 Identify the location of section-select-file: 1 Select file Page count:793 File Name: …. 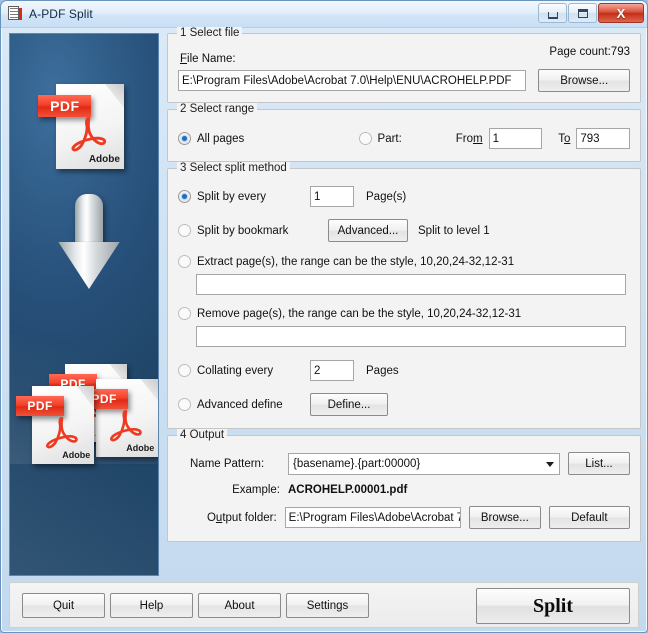
(404, 65).